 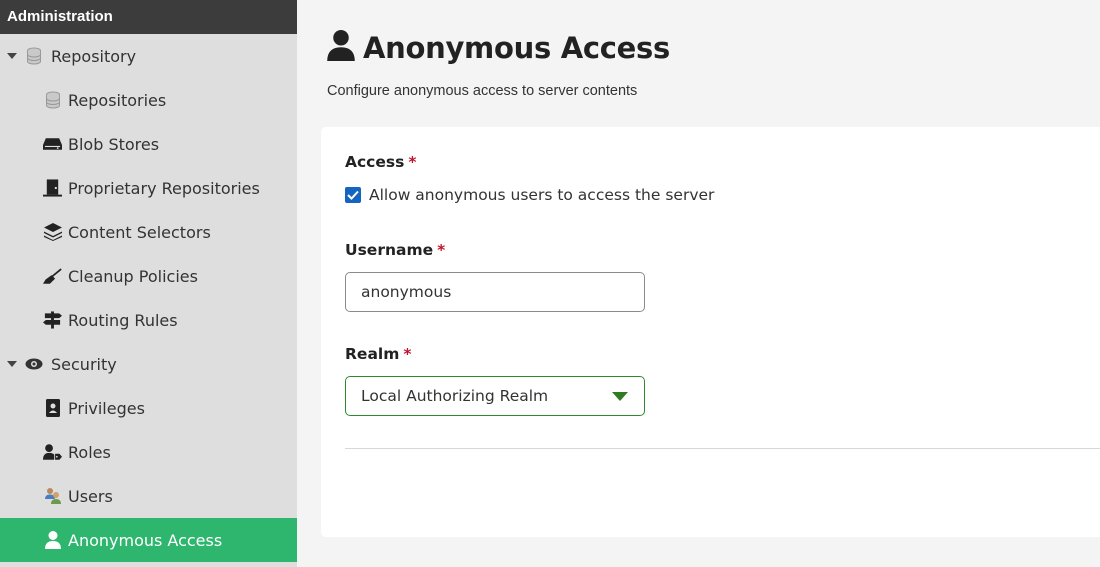 What do you see at coordinates (123, 320) in the screenshot?
I see `sidebar-item-label: Routing Rules` at bounding box center [123, 320].